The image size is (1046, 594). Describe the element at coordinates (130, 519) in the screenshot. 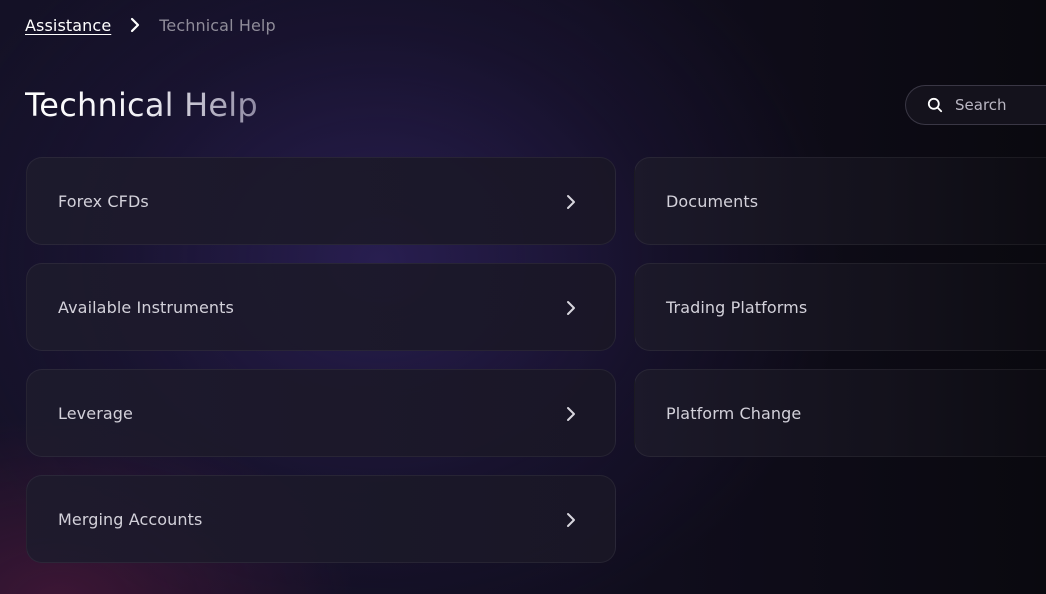

I see `topic-label: Merging Accounts` at that location.